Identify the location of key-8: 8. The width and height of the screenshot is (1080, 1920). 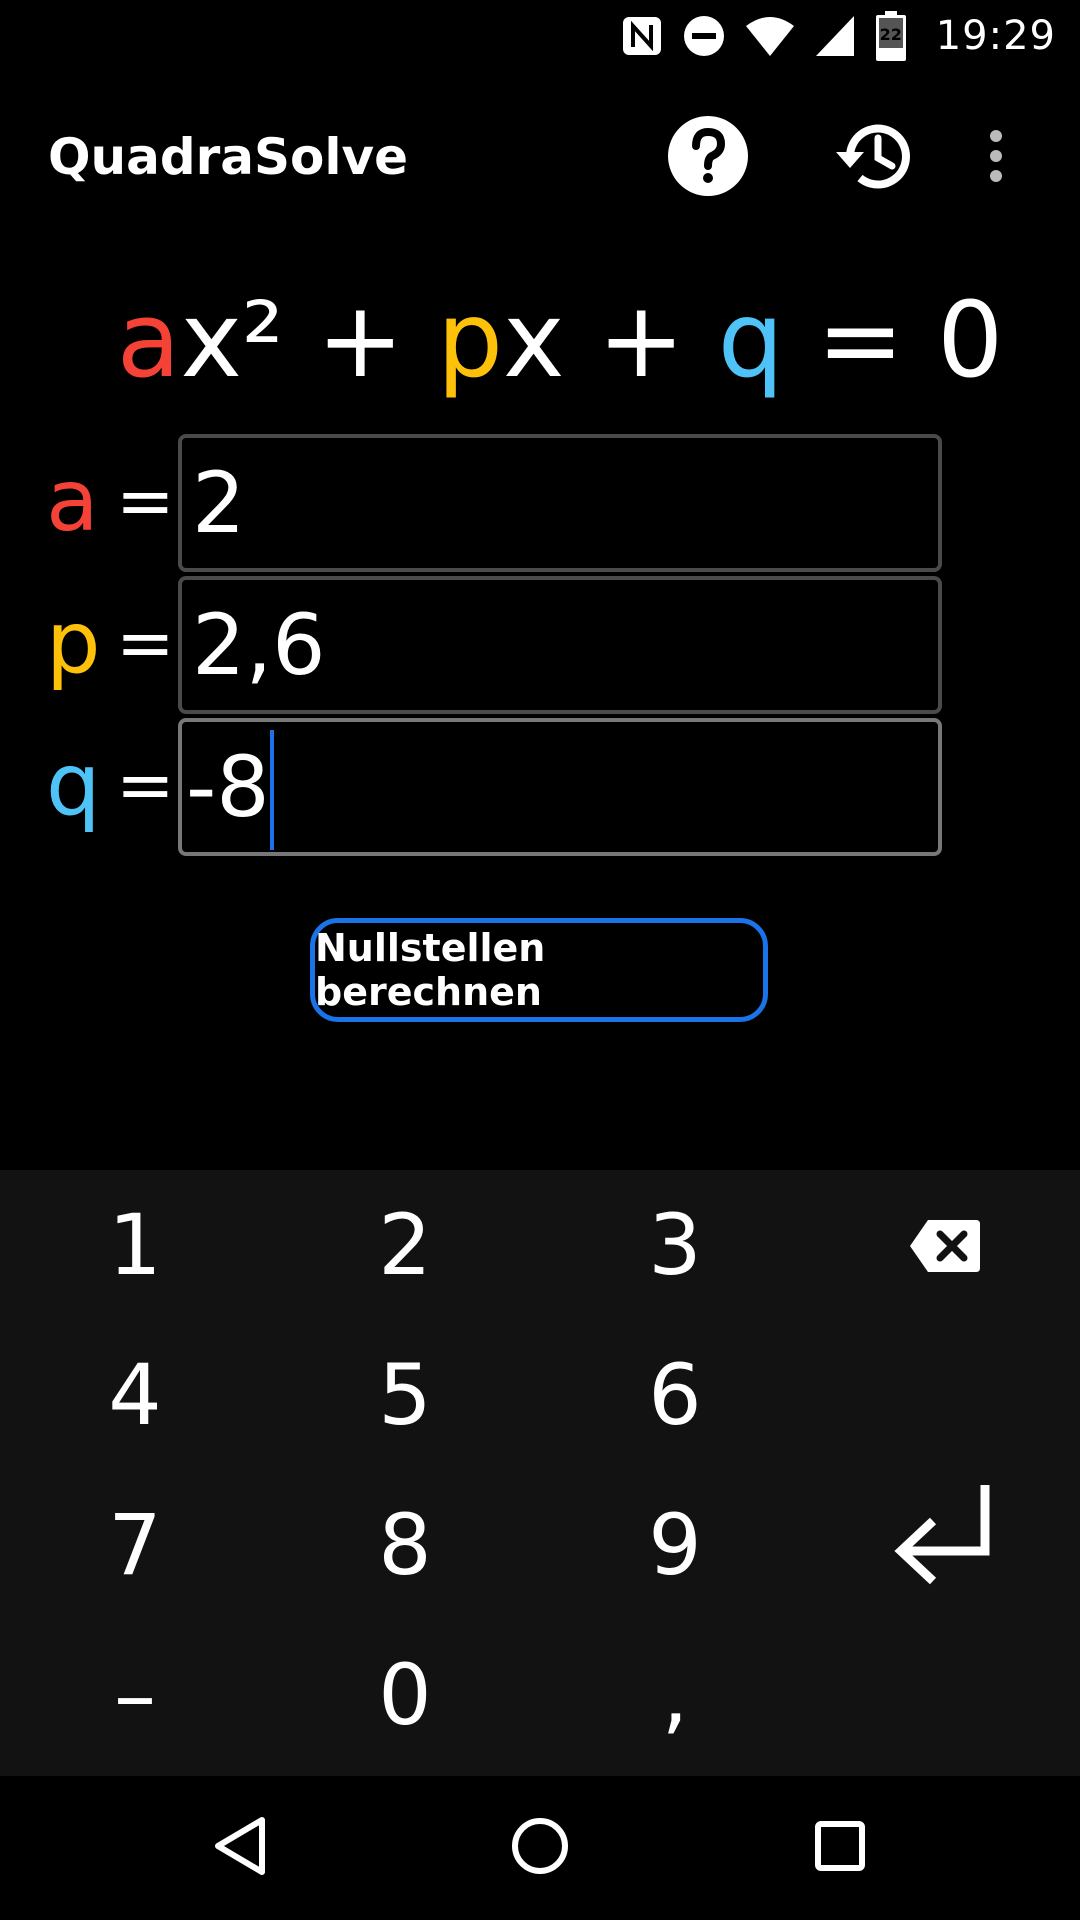
(405, 1545).